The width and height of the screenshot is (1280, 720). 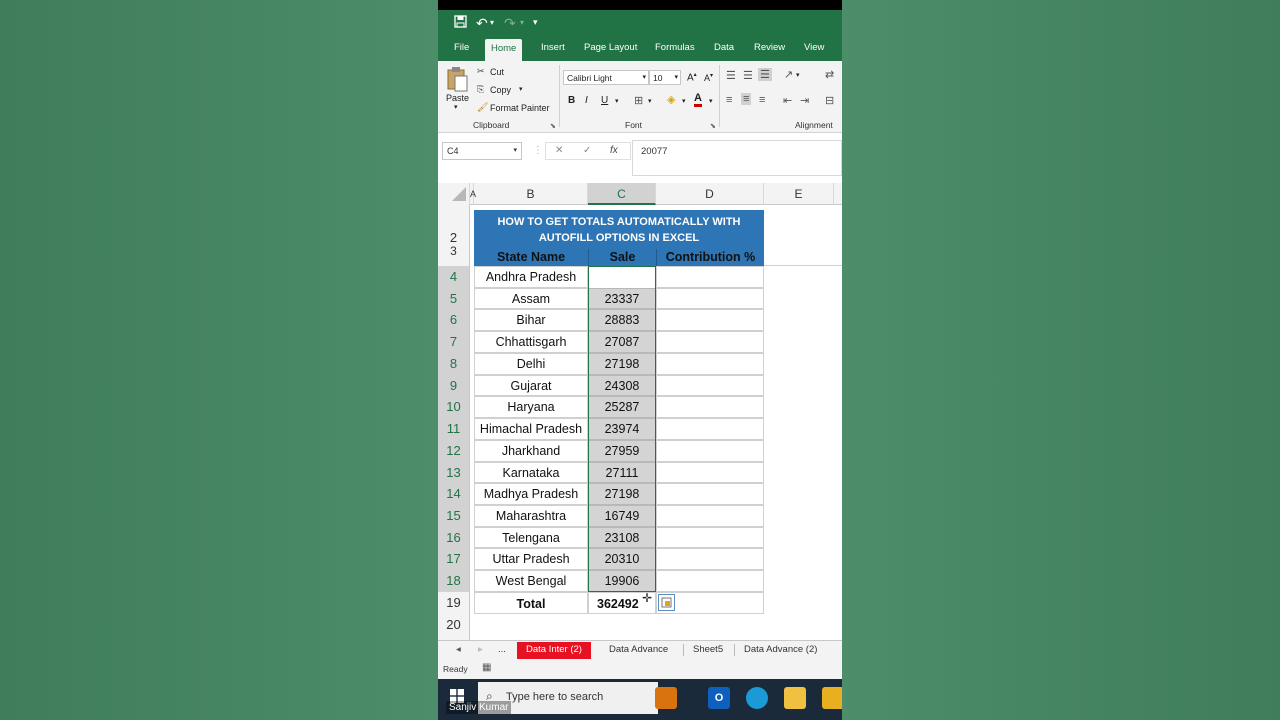 I want to click on align-right-icon: ≡, so click(x=762, y=100).